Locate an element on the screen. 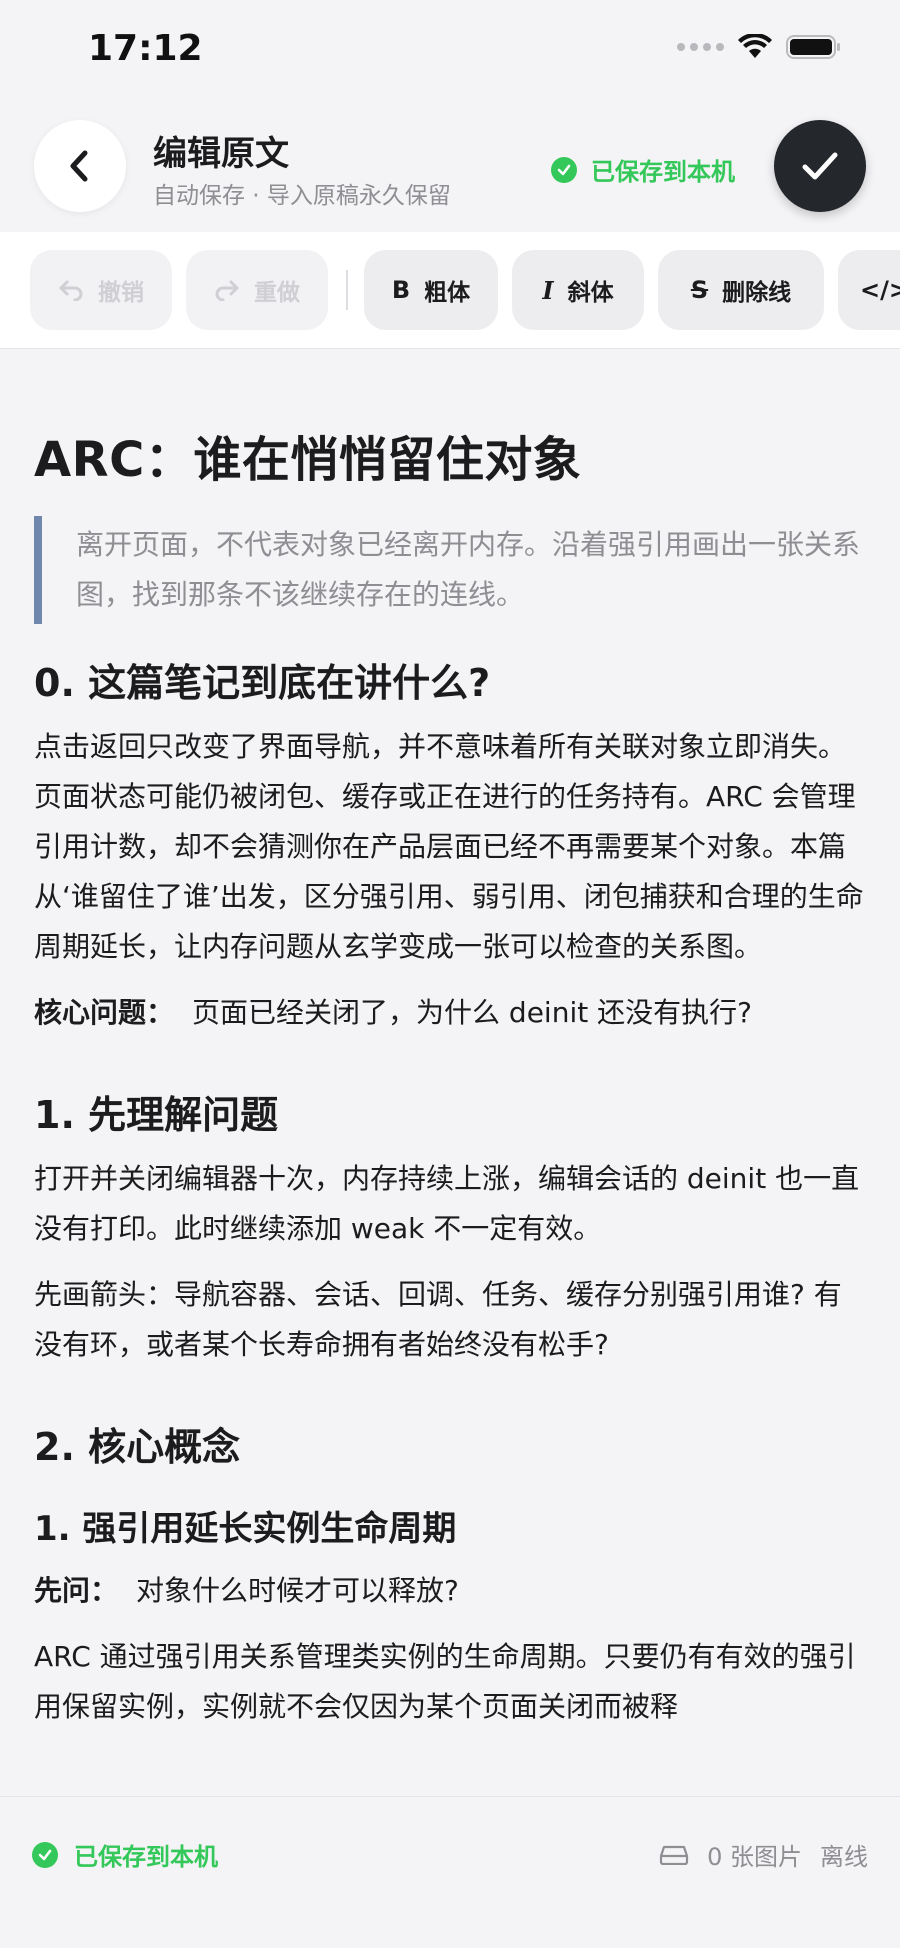 This screenshot has height=1948, width=900. strikethrough-icon: S is located at coordinates (699, 290).